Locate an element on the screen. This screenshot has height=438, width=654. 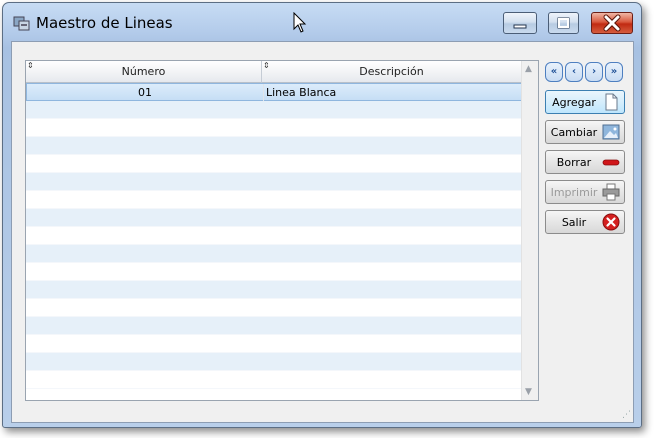
double-chevron-left-icon: « is located at coordinates (554, 71).